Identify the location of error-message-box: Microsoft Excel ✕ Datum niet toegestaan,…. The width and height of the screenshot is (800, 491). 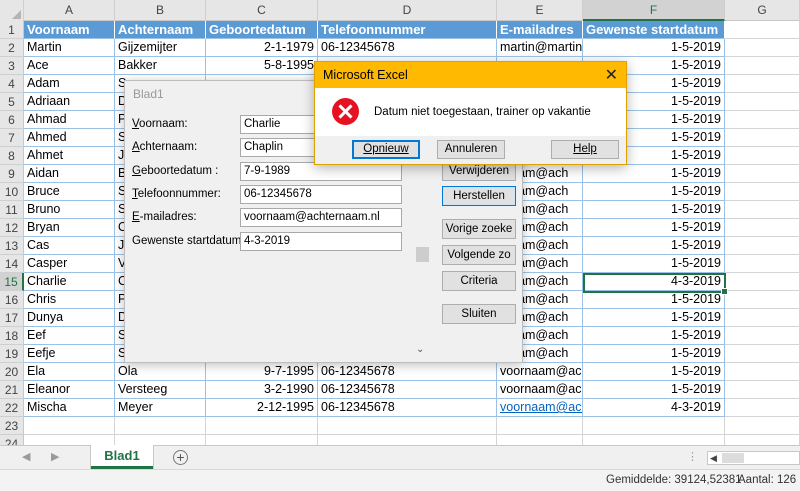
(470, 113).